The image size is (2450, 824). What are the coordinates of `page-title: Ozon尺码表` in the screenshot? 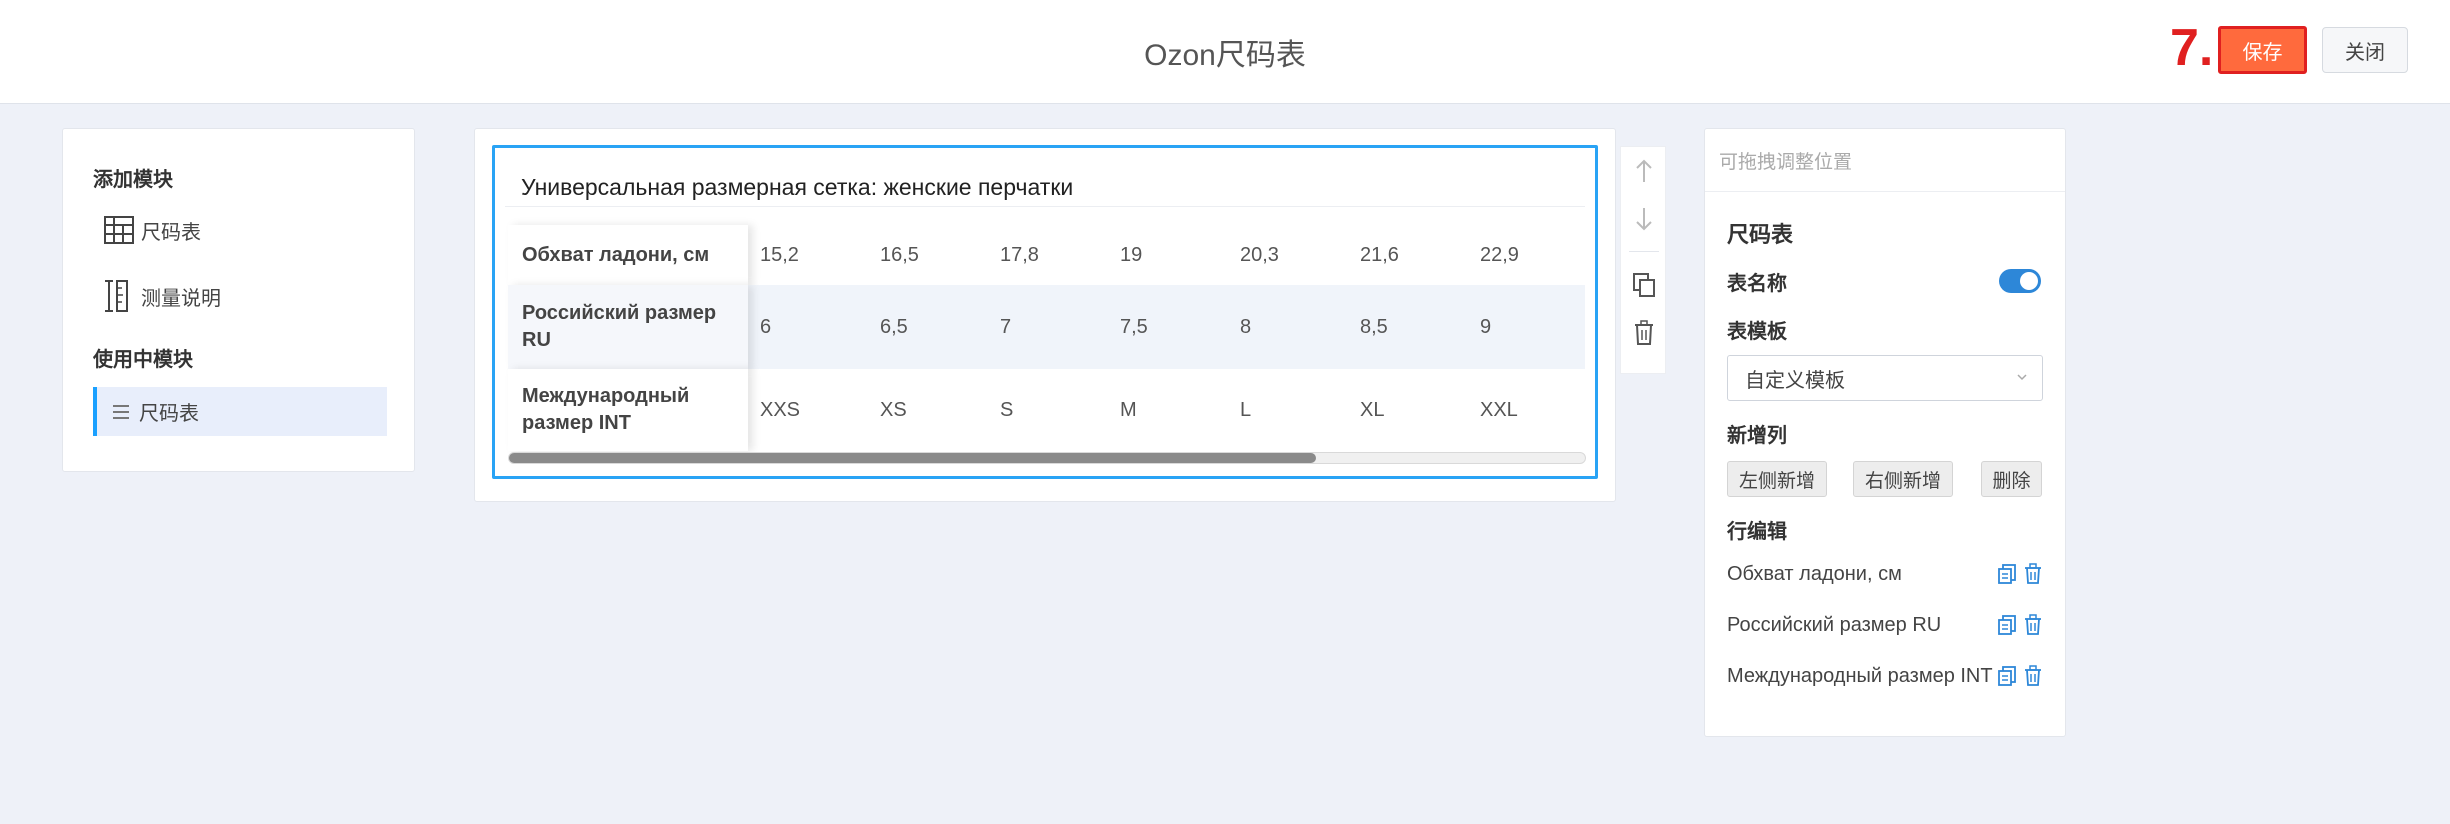 It's located at (1225, 55).